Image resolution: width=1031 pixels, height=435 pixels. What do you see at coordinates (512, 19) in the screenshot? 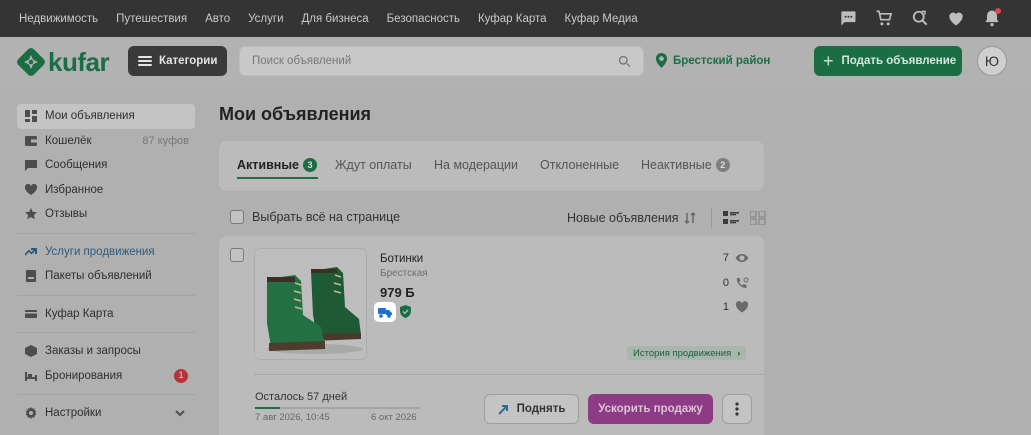
I see `top-link-kufar-card: Куфар Карта` at bounding box center [512, 19].